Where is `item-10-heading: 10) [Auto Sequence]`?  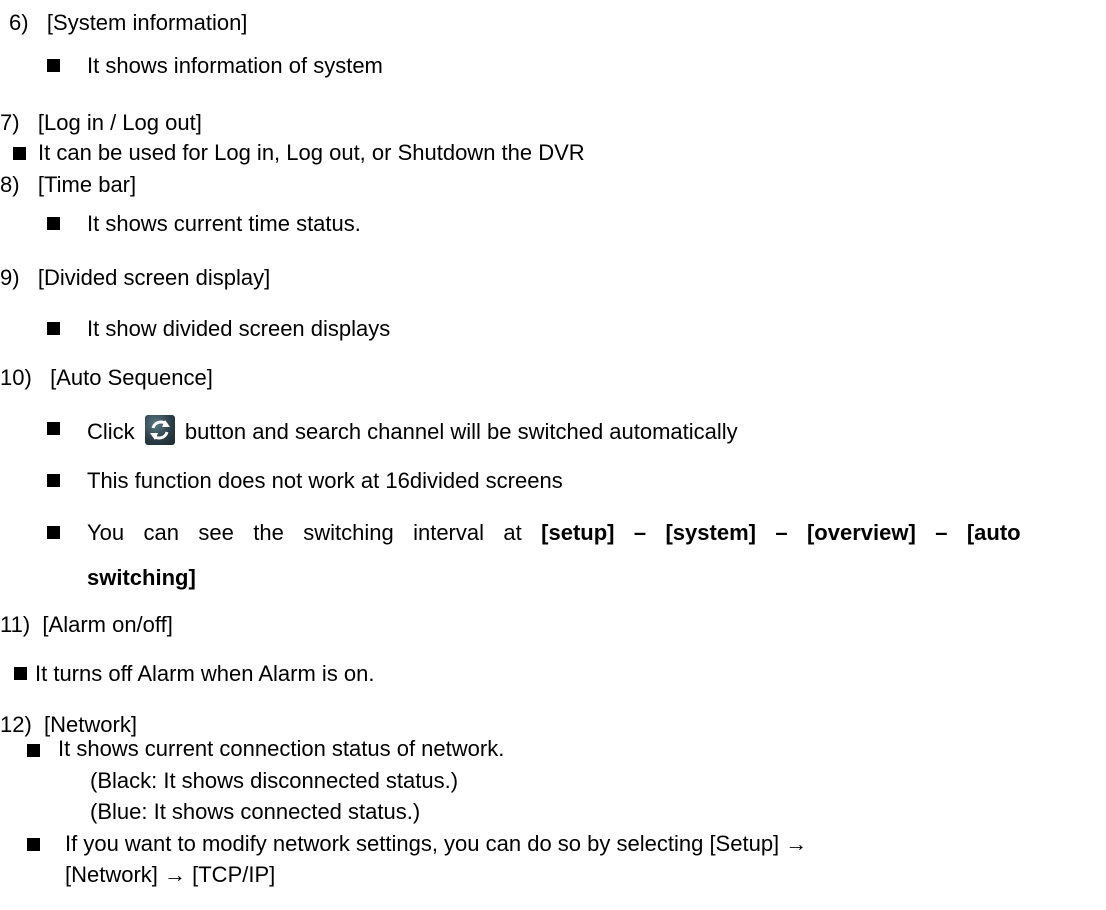
item-10-heading: 10) [Auto Sequence] is located at coordinates (106, 378).